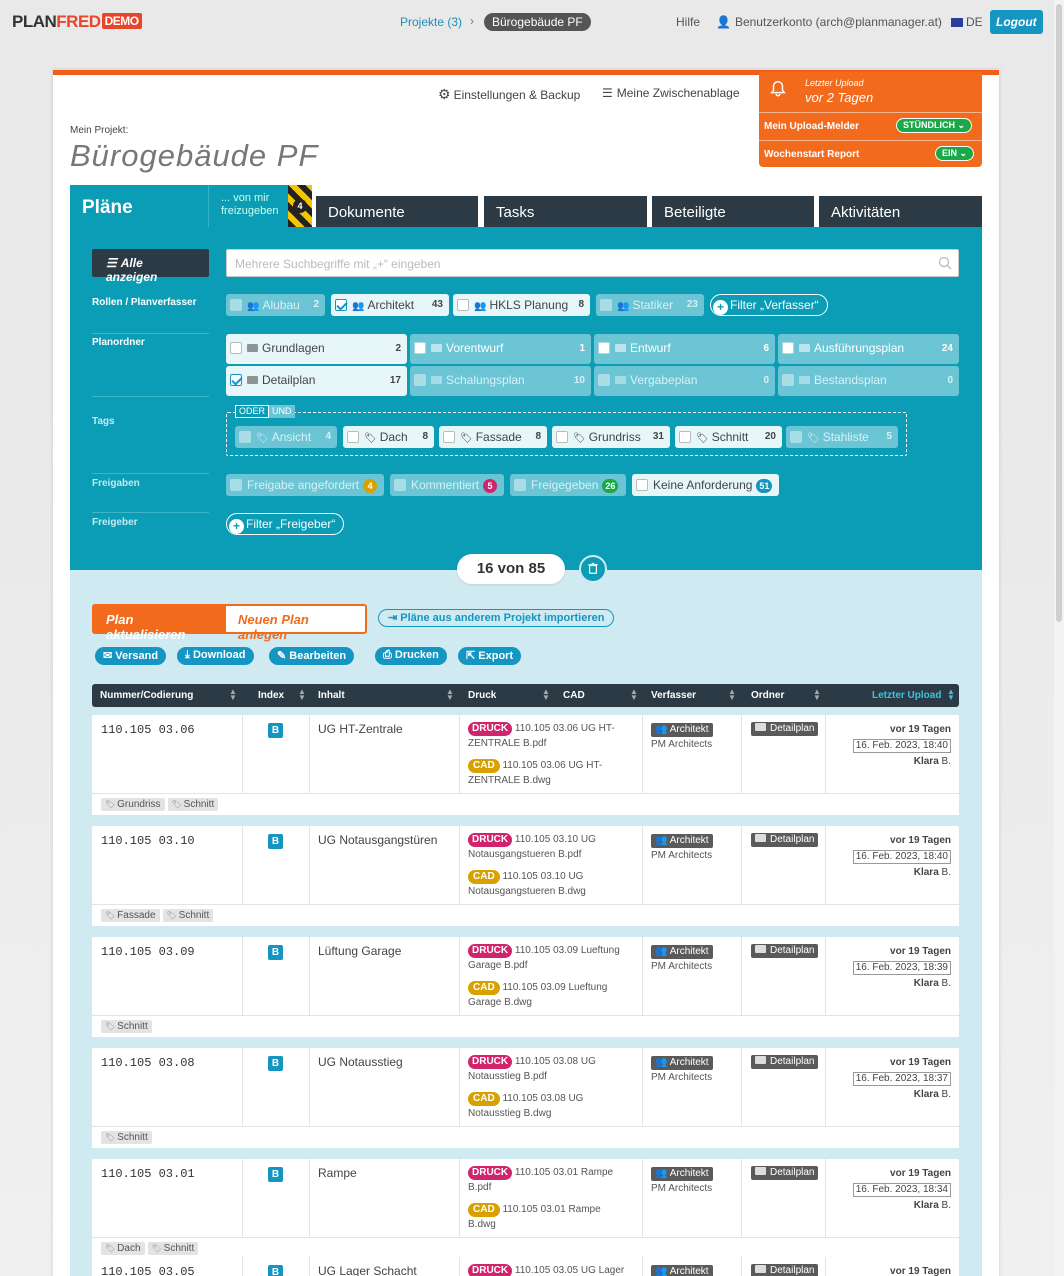  I want to click on export-button: ⇱ Export, so click(490, 656).